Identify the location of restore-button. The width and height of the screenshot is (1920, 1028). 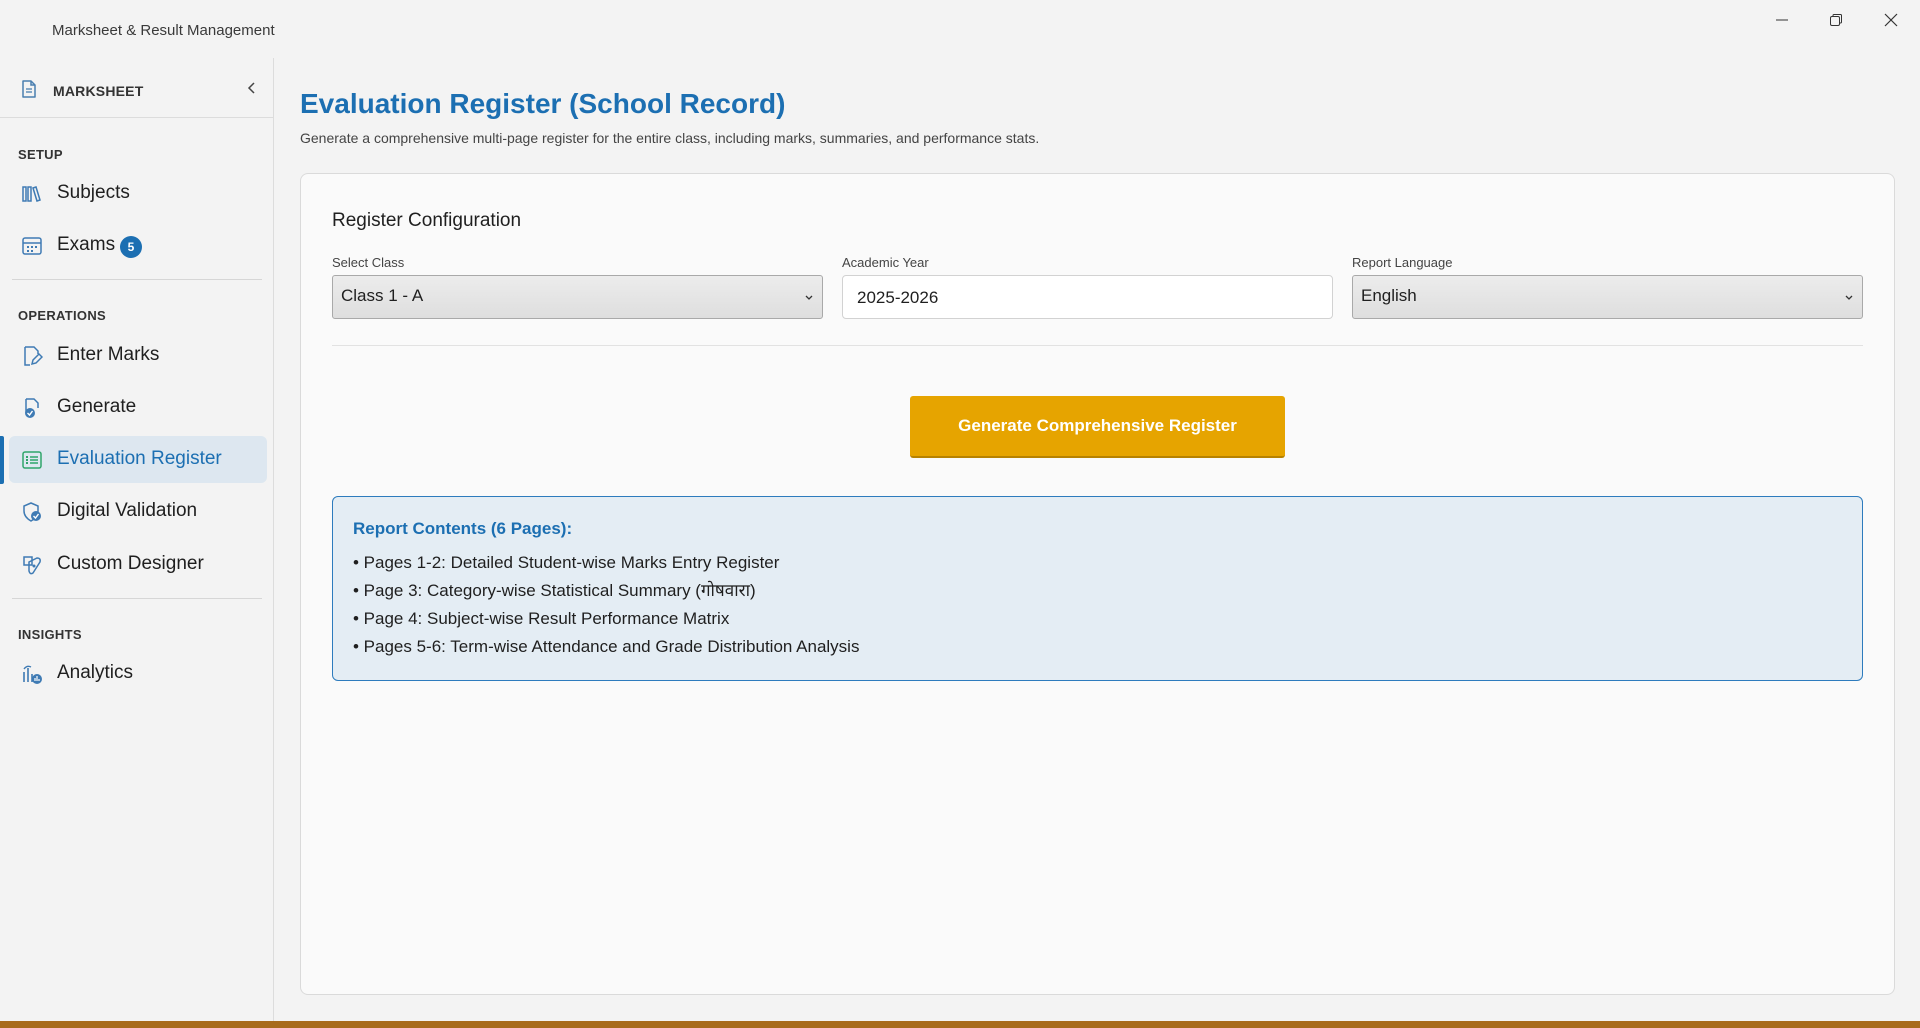
(1836, 20).